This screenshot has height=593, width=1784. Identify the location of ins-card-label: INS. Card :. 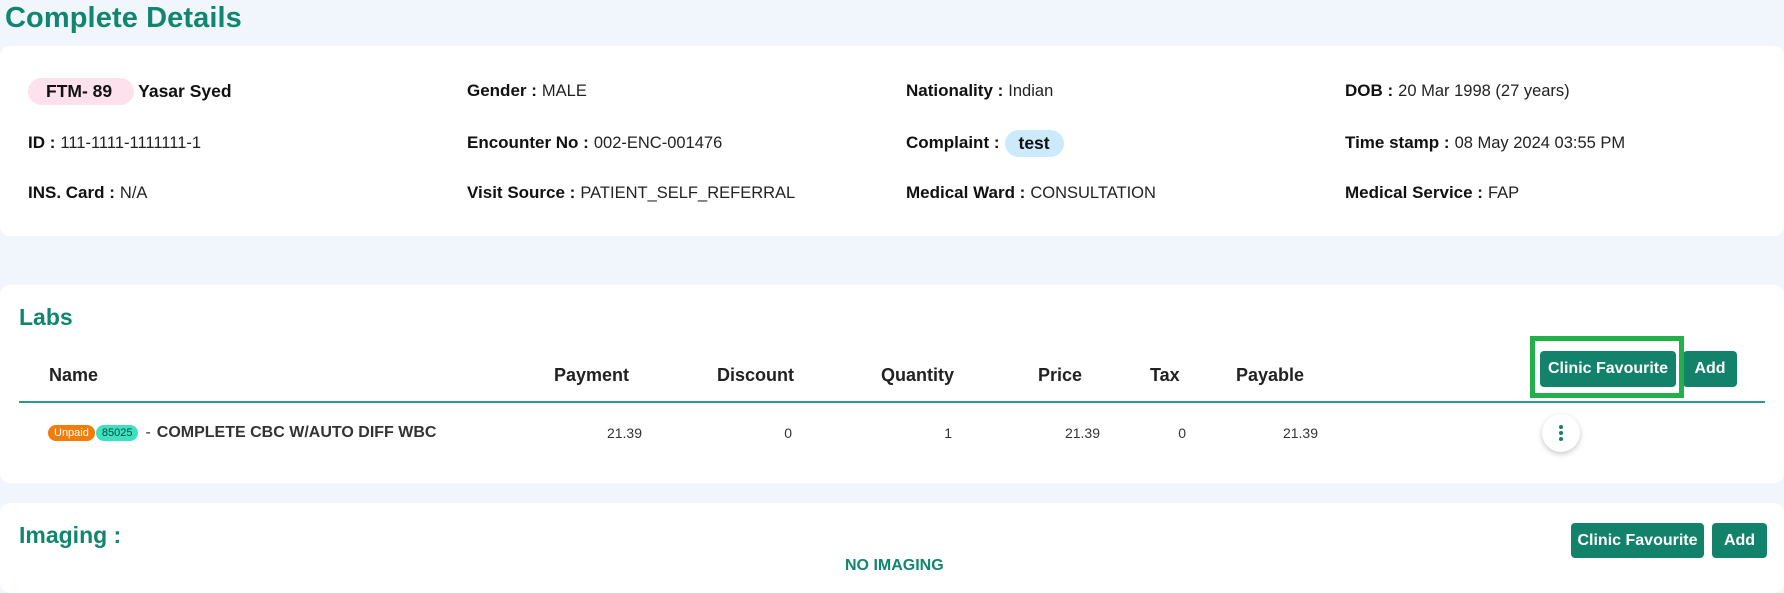
(71, 192).